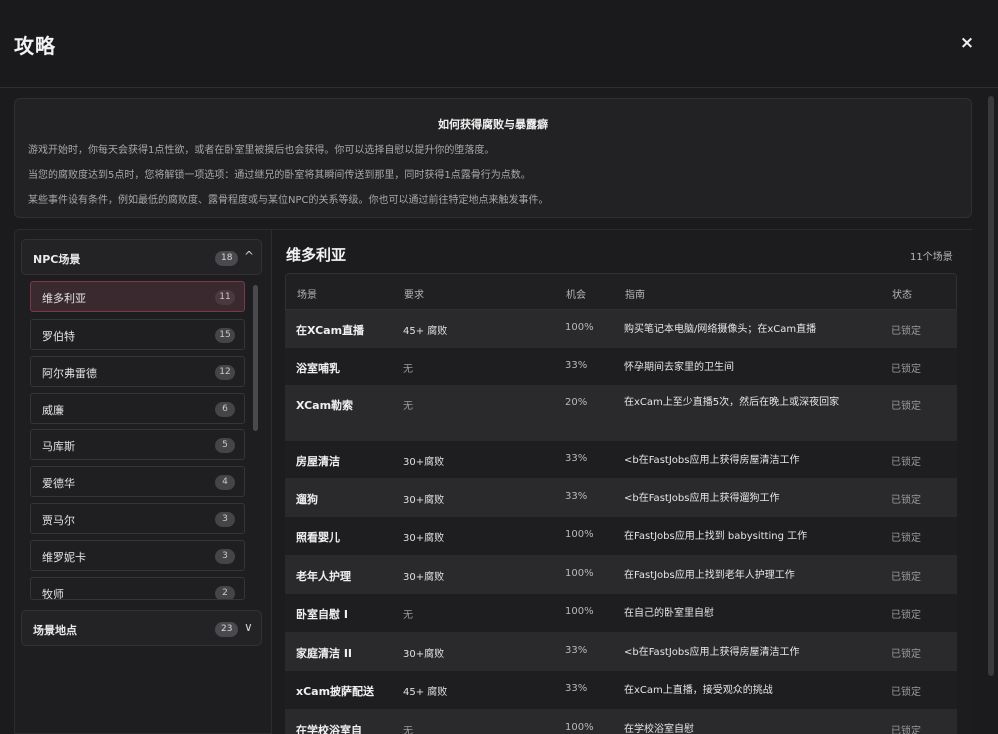 The width and height of the screenshot is (998, 734). What do you see at coordinates (329, 729) in the screenshot?
I see `scene-cell: 在学校浴室自` at bounding box center [329, 729].